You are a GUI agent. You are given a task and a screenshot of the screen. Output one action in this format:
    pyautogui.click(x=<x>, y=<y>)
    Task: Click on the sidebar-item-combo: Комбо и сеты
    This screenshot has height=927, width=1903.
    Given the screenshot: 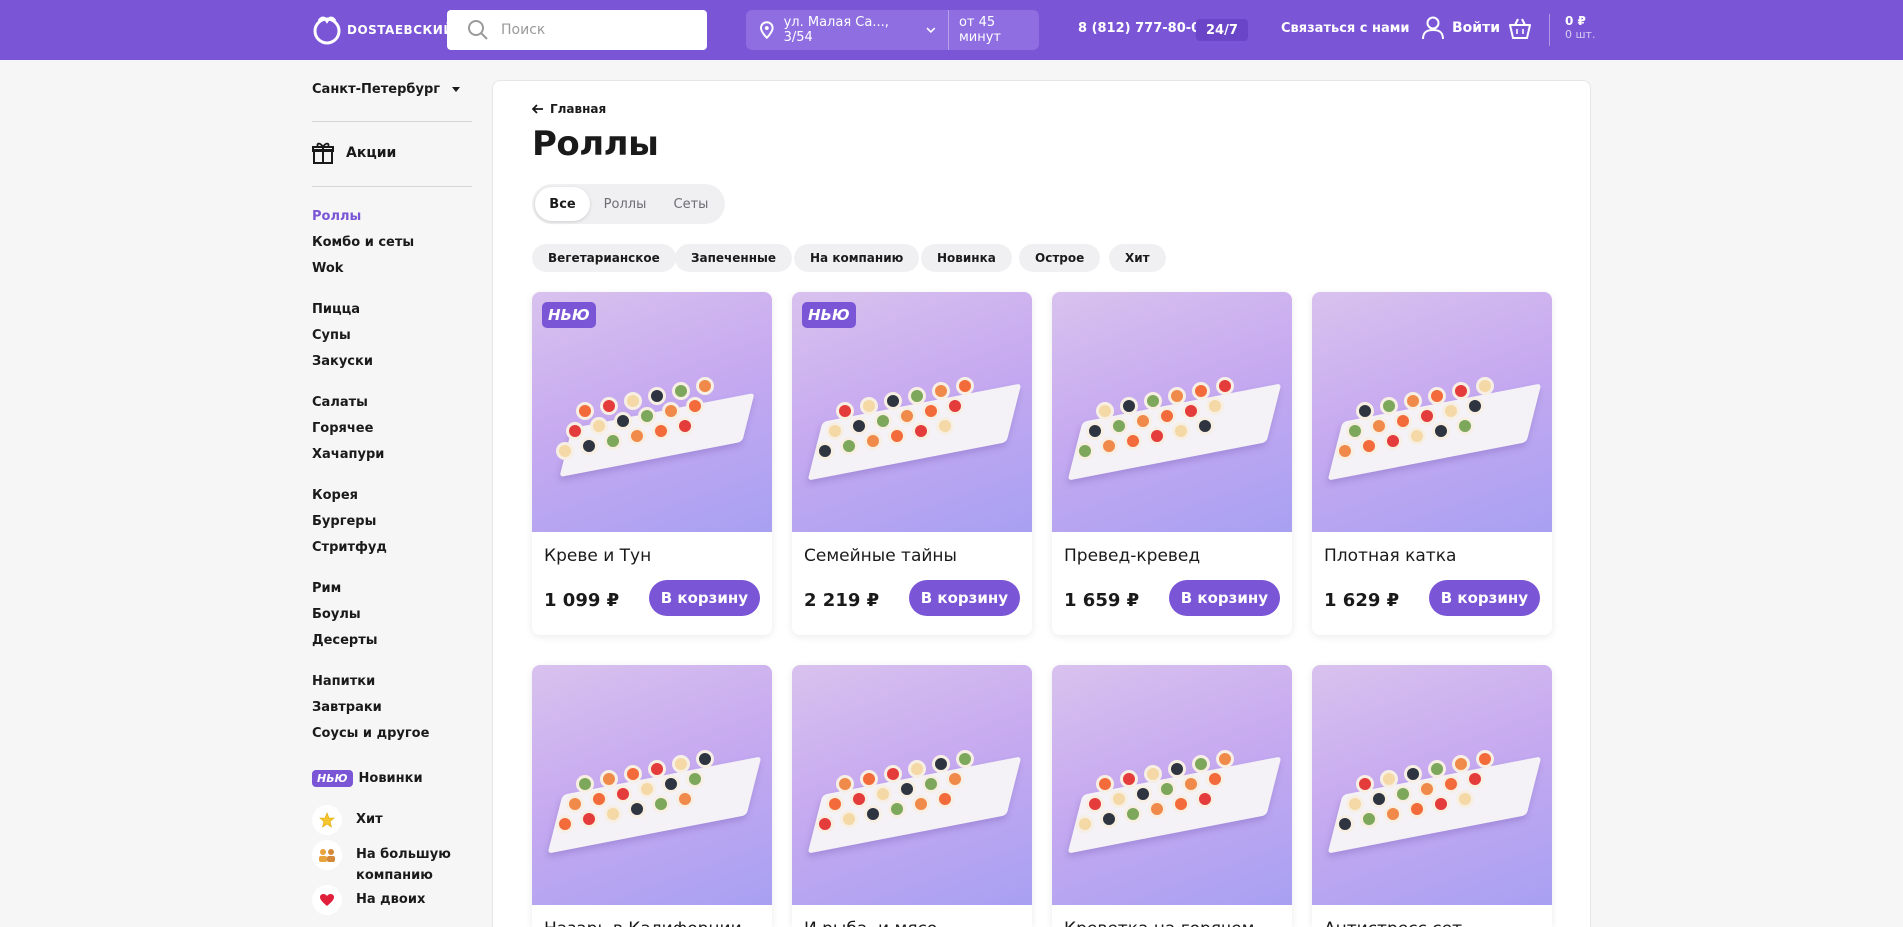 What is the action you would take?
    pyautogui.click(x=363, y=242)
    